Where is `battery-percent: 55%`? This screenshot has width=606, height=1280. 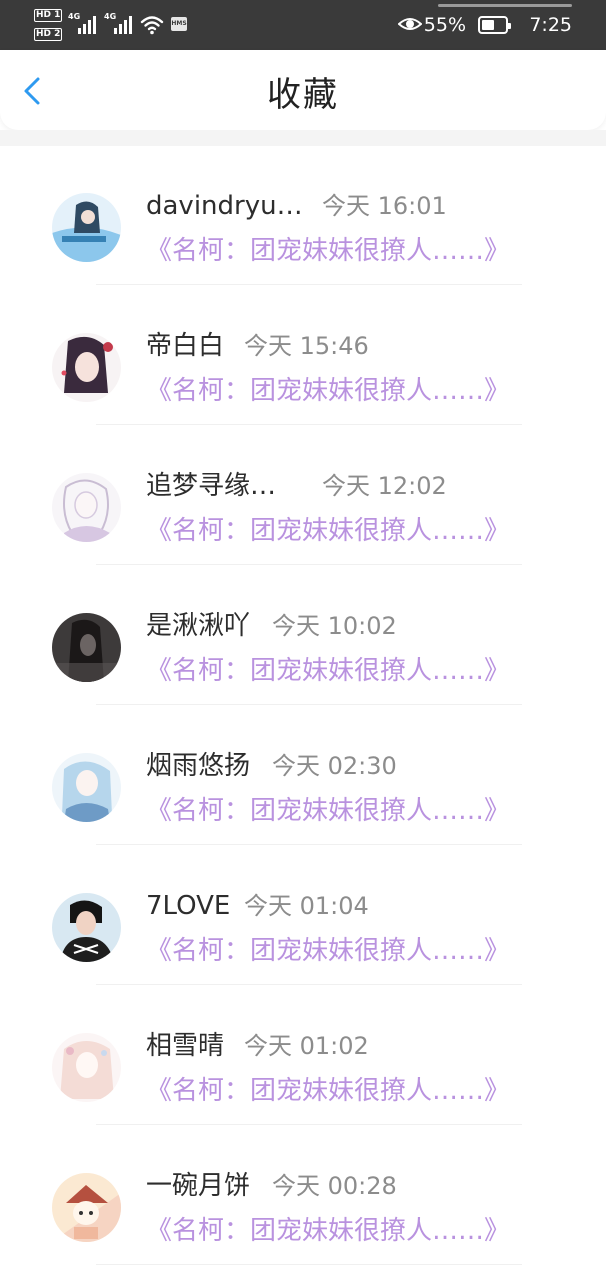 battery-percent: 55% is located at coordinates (444, 25).